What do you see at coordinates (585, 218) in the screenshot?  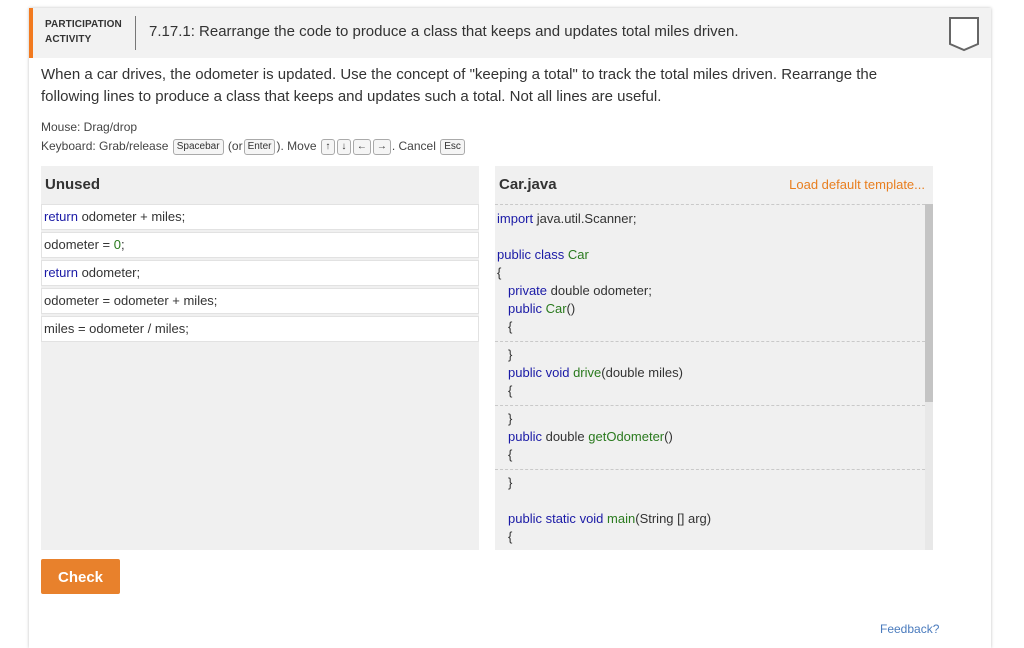 I see `code-text: java.util.Scanner;` at bounding box center [585, 218].